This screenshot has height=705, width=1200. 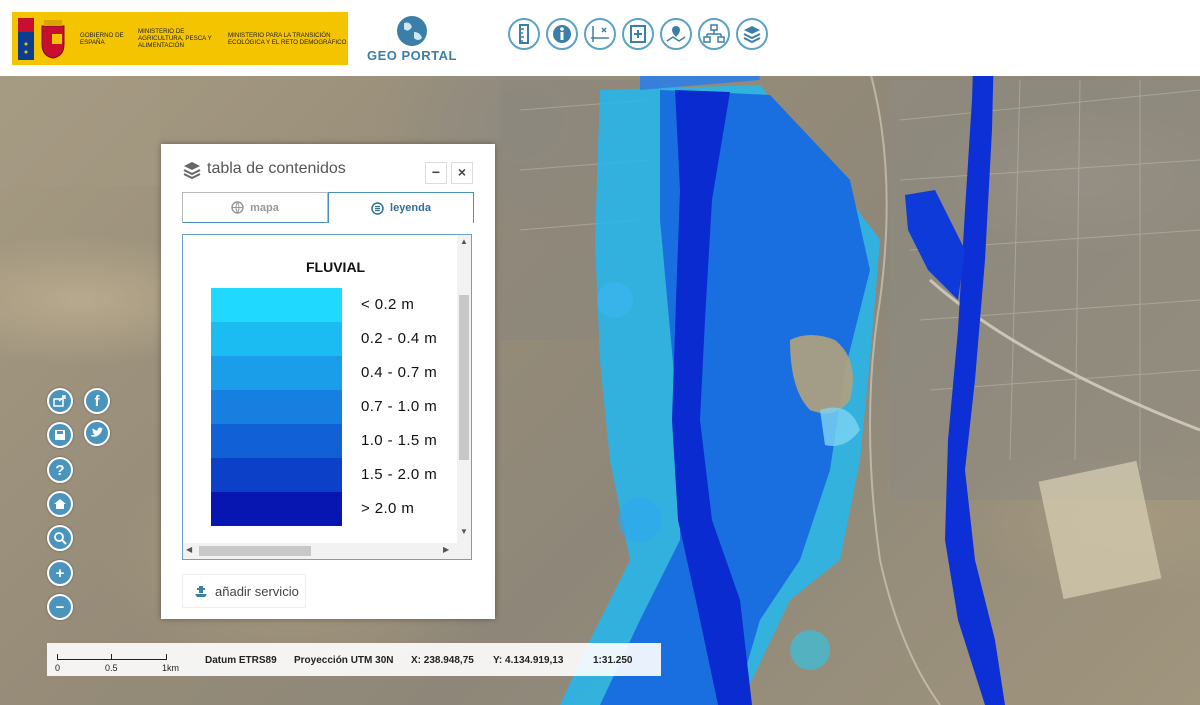 I want to click on legend-item-label: 0.2 - 0.4 m, so click(x=399, y=338).